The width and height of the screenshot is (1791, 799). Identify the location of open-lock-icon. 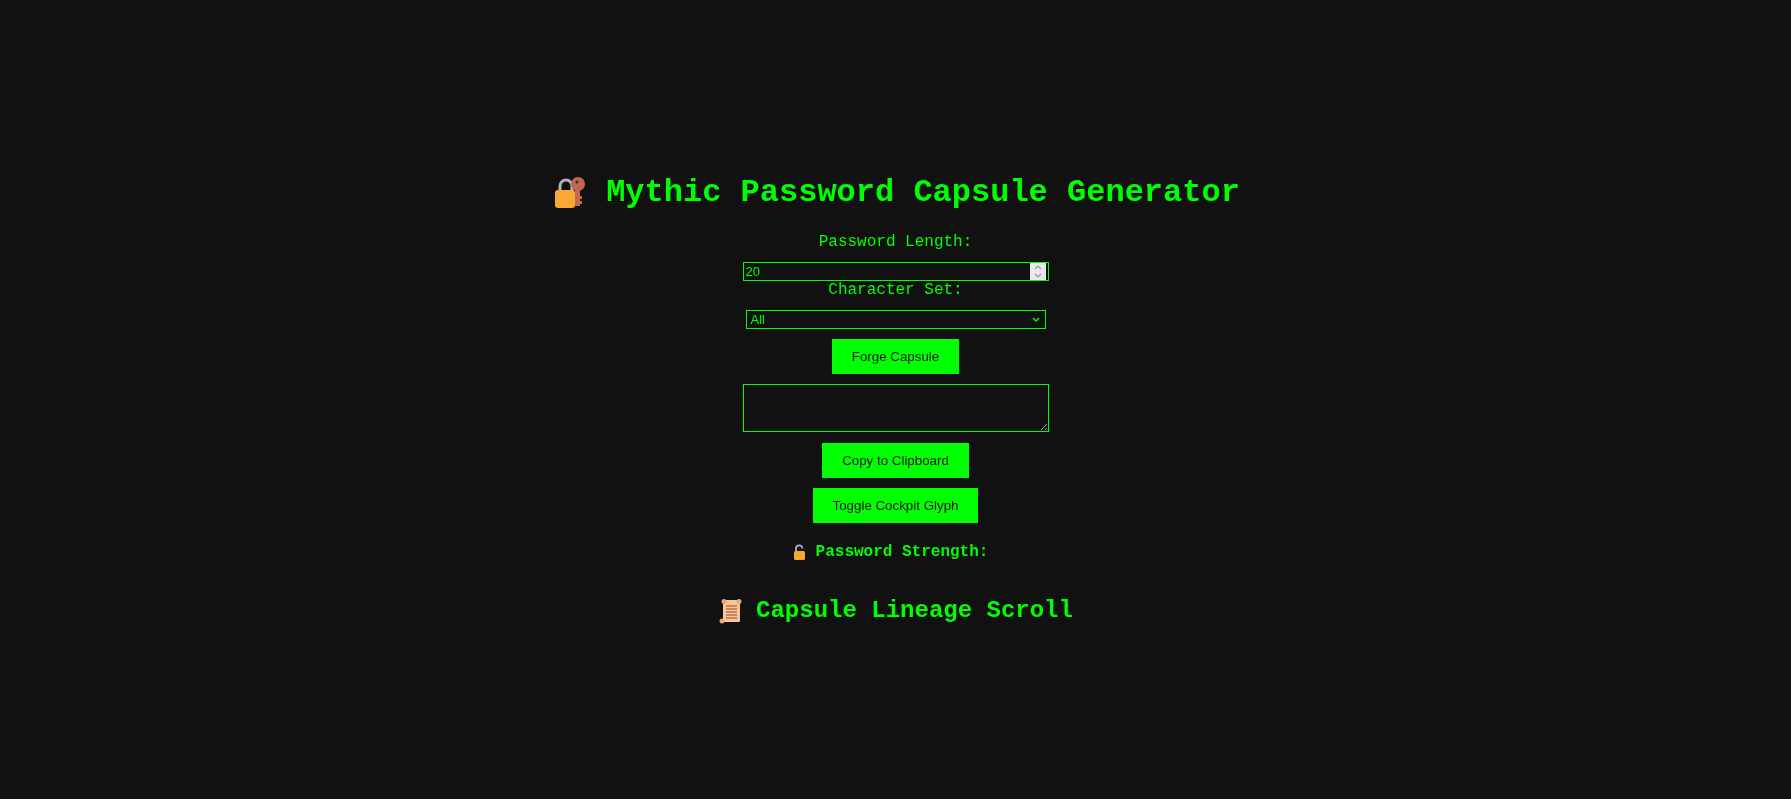
(799, 552).